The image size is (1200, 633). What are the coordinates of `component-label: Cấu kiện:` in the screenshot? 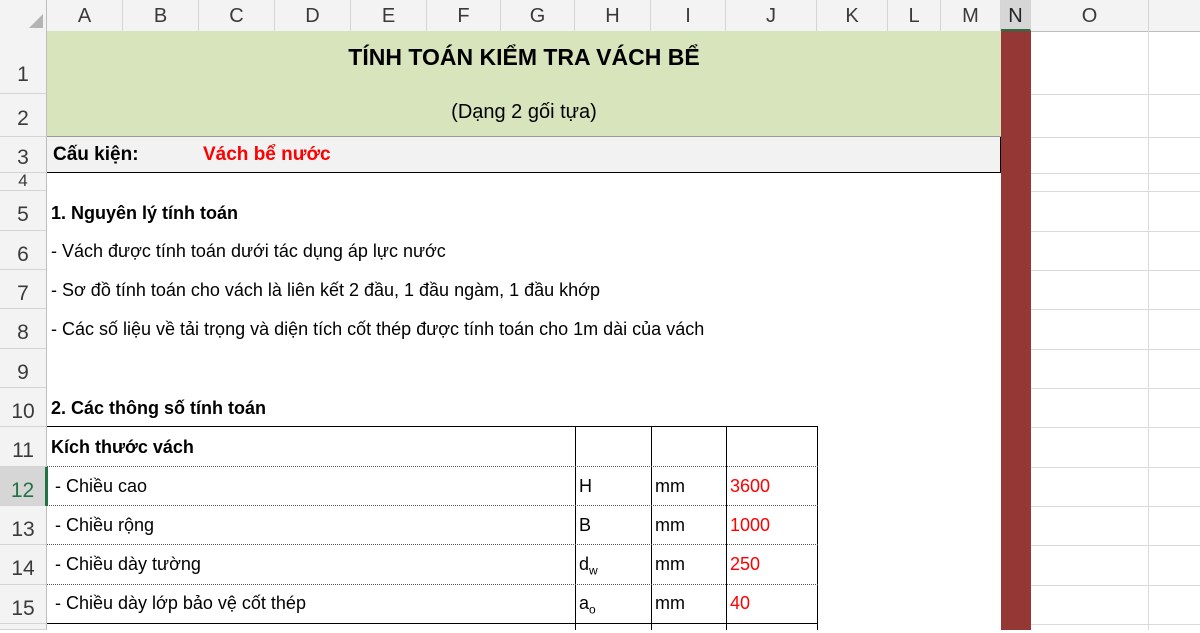 It's located at (96, 155).